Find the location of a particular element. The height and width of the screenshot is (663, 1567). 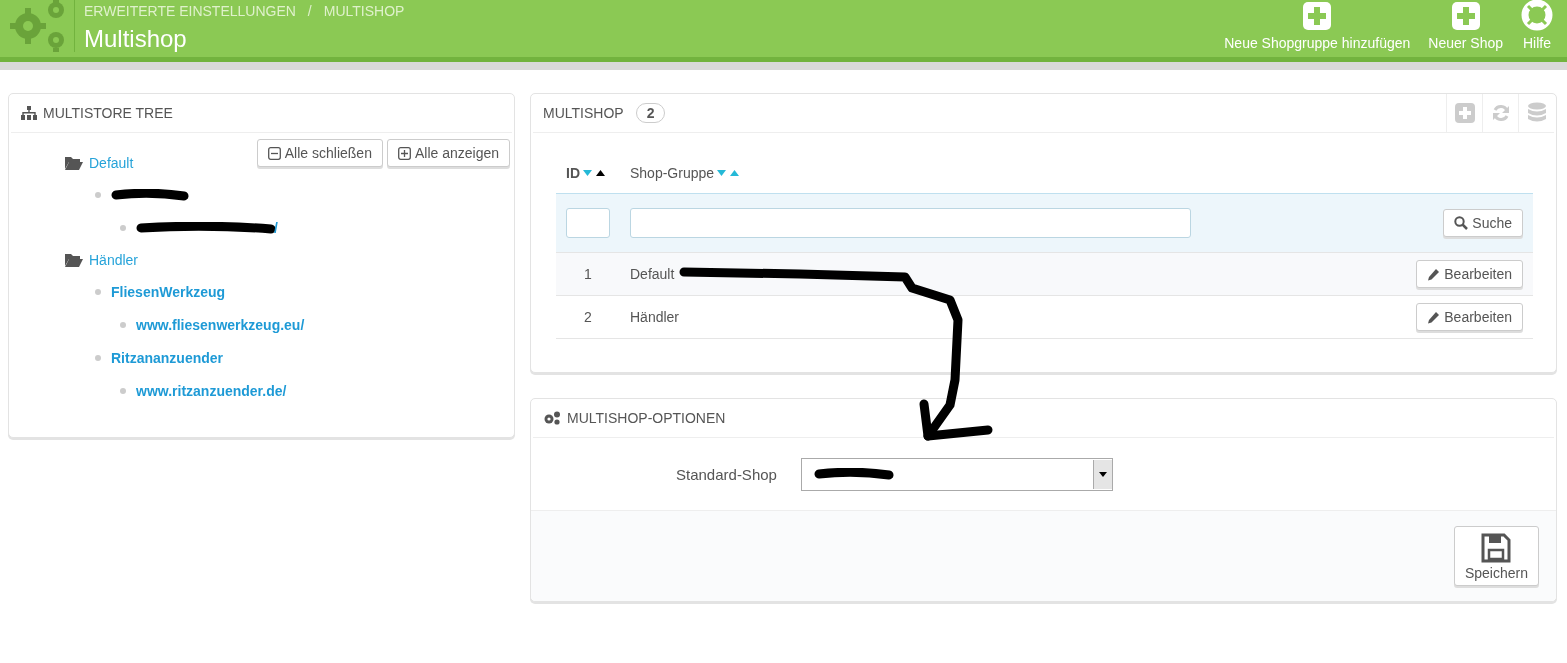

plus-square-icon is located at coordinates (404, 153).